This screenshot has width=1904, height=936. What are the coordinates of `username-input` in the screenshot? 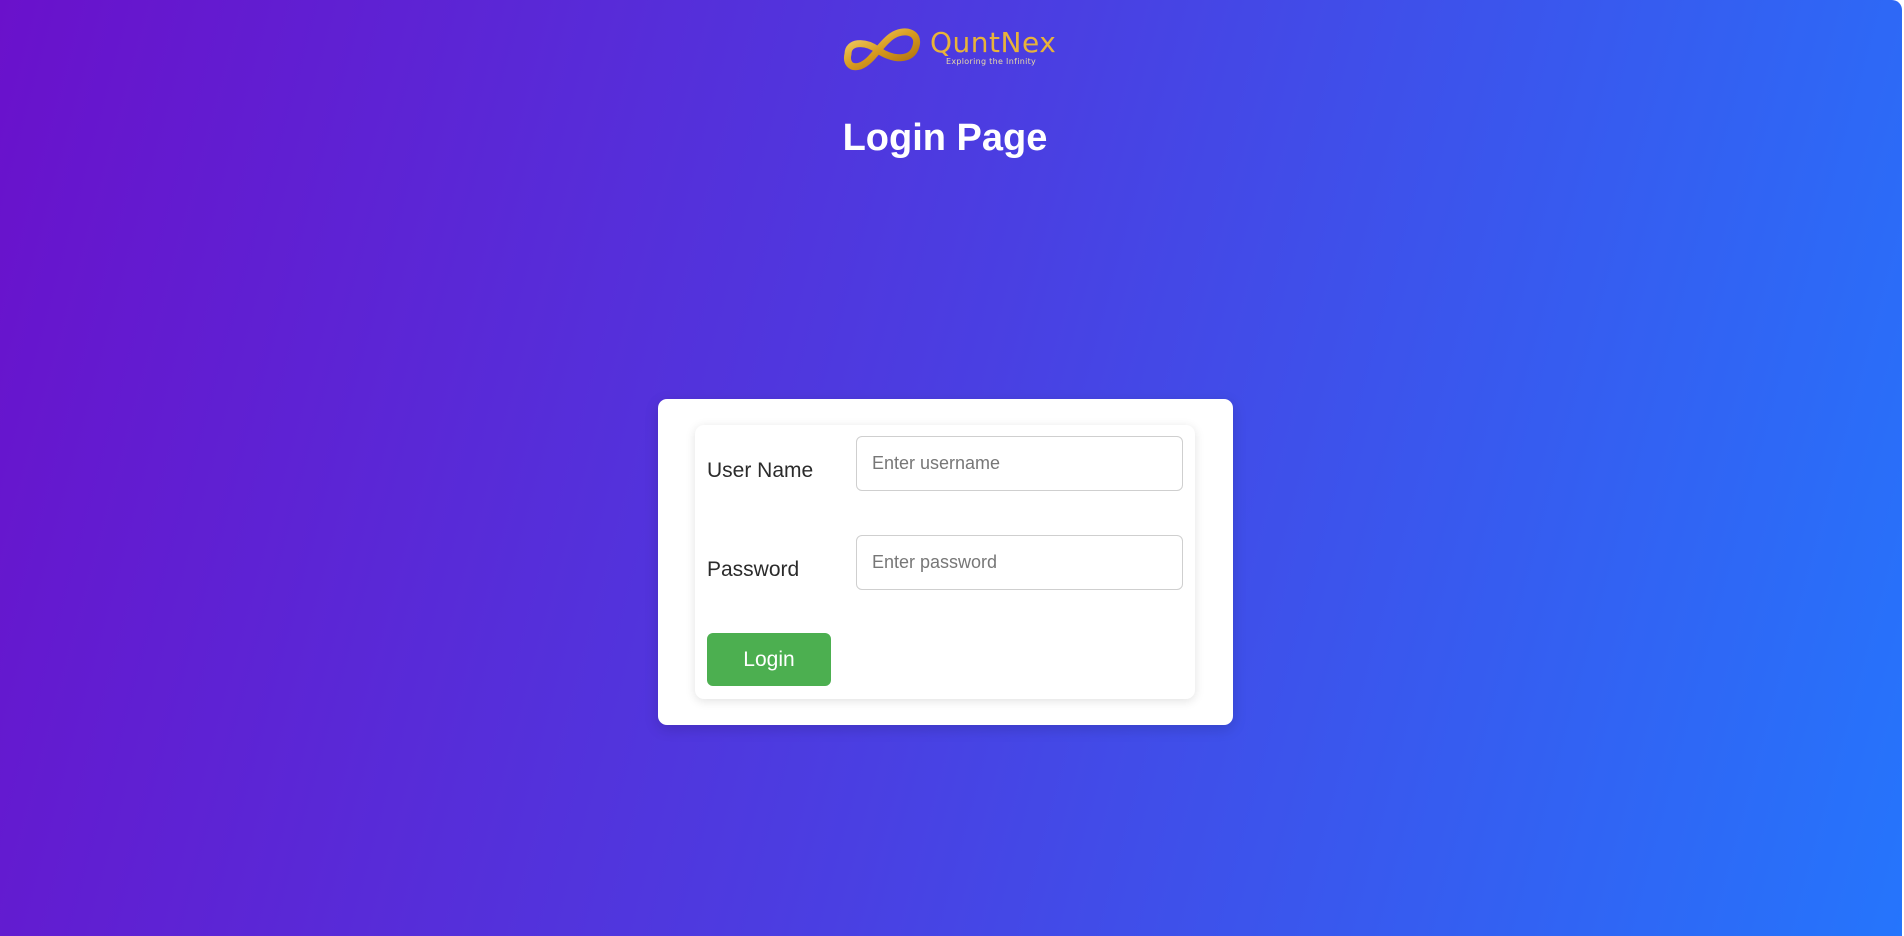 It's located at (1019, 463).